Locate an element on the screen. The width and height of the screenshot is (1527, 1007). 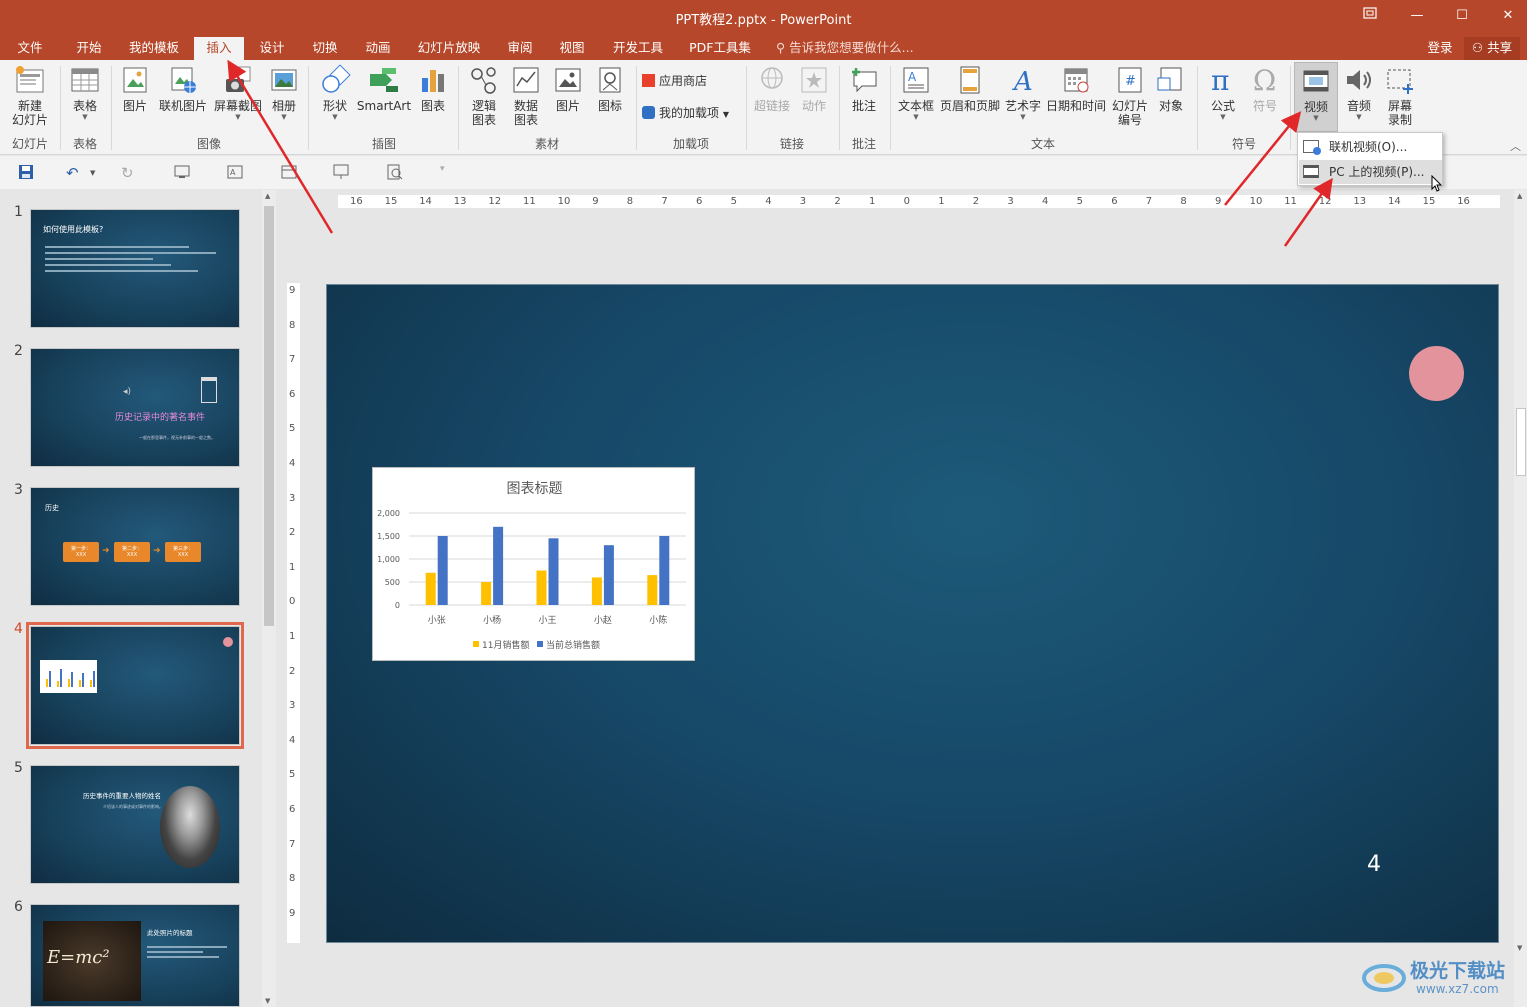
login-link: 登录 is located at coordinates (1440, 48).